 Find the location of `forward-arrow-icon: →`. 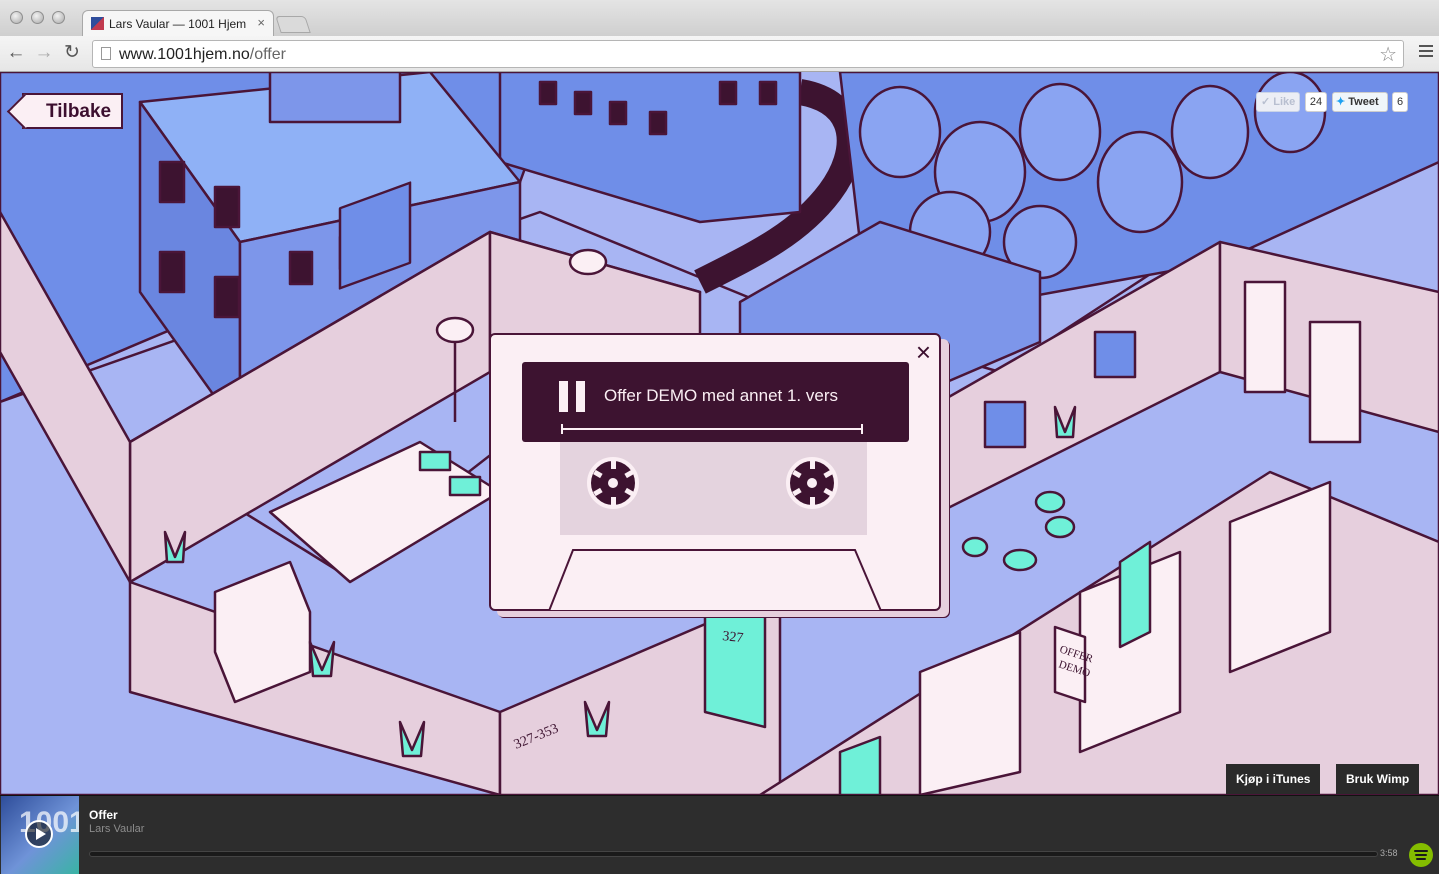

forward-arrow-icon: → is located at coordinates (44, 53).